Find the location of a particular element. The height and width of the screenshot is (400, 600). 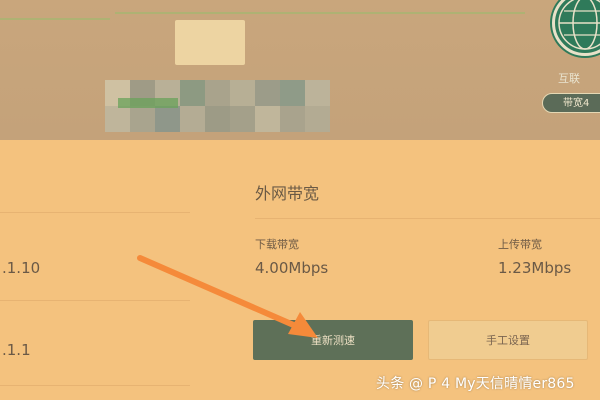

internet-status-label: 互联 is located at coordinates (569, 78).